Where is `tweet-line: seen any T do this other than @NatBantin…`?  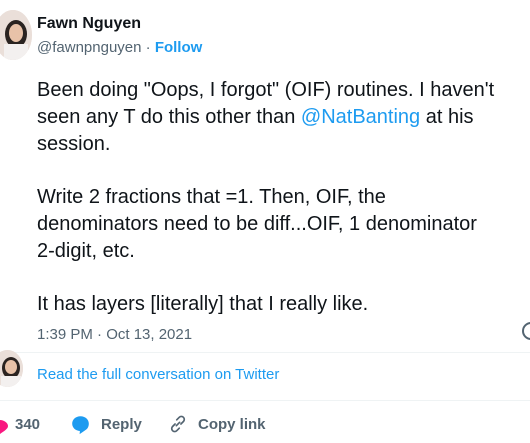 tweet-line: seen any T do this other than @NatBantin… is located at coordinates (283, 117).